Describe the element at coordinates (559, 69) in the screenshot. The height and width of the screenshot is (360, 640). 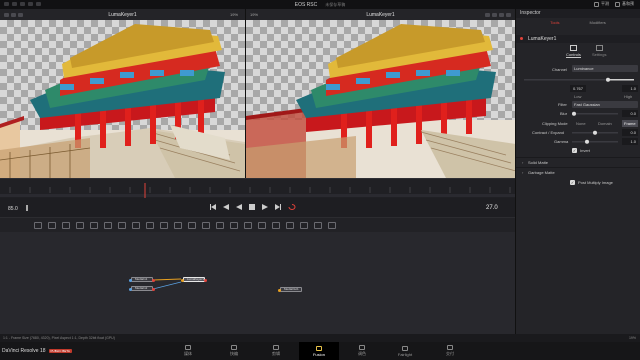
I see `channel-label: Channel` at that location.